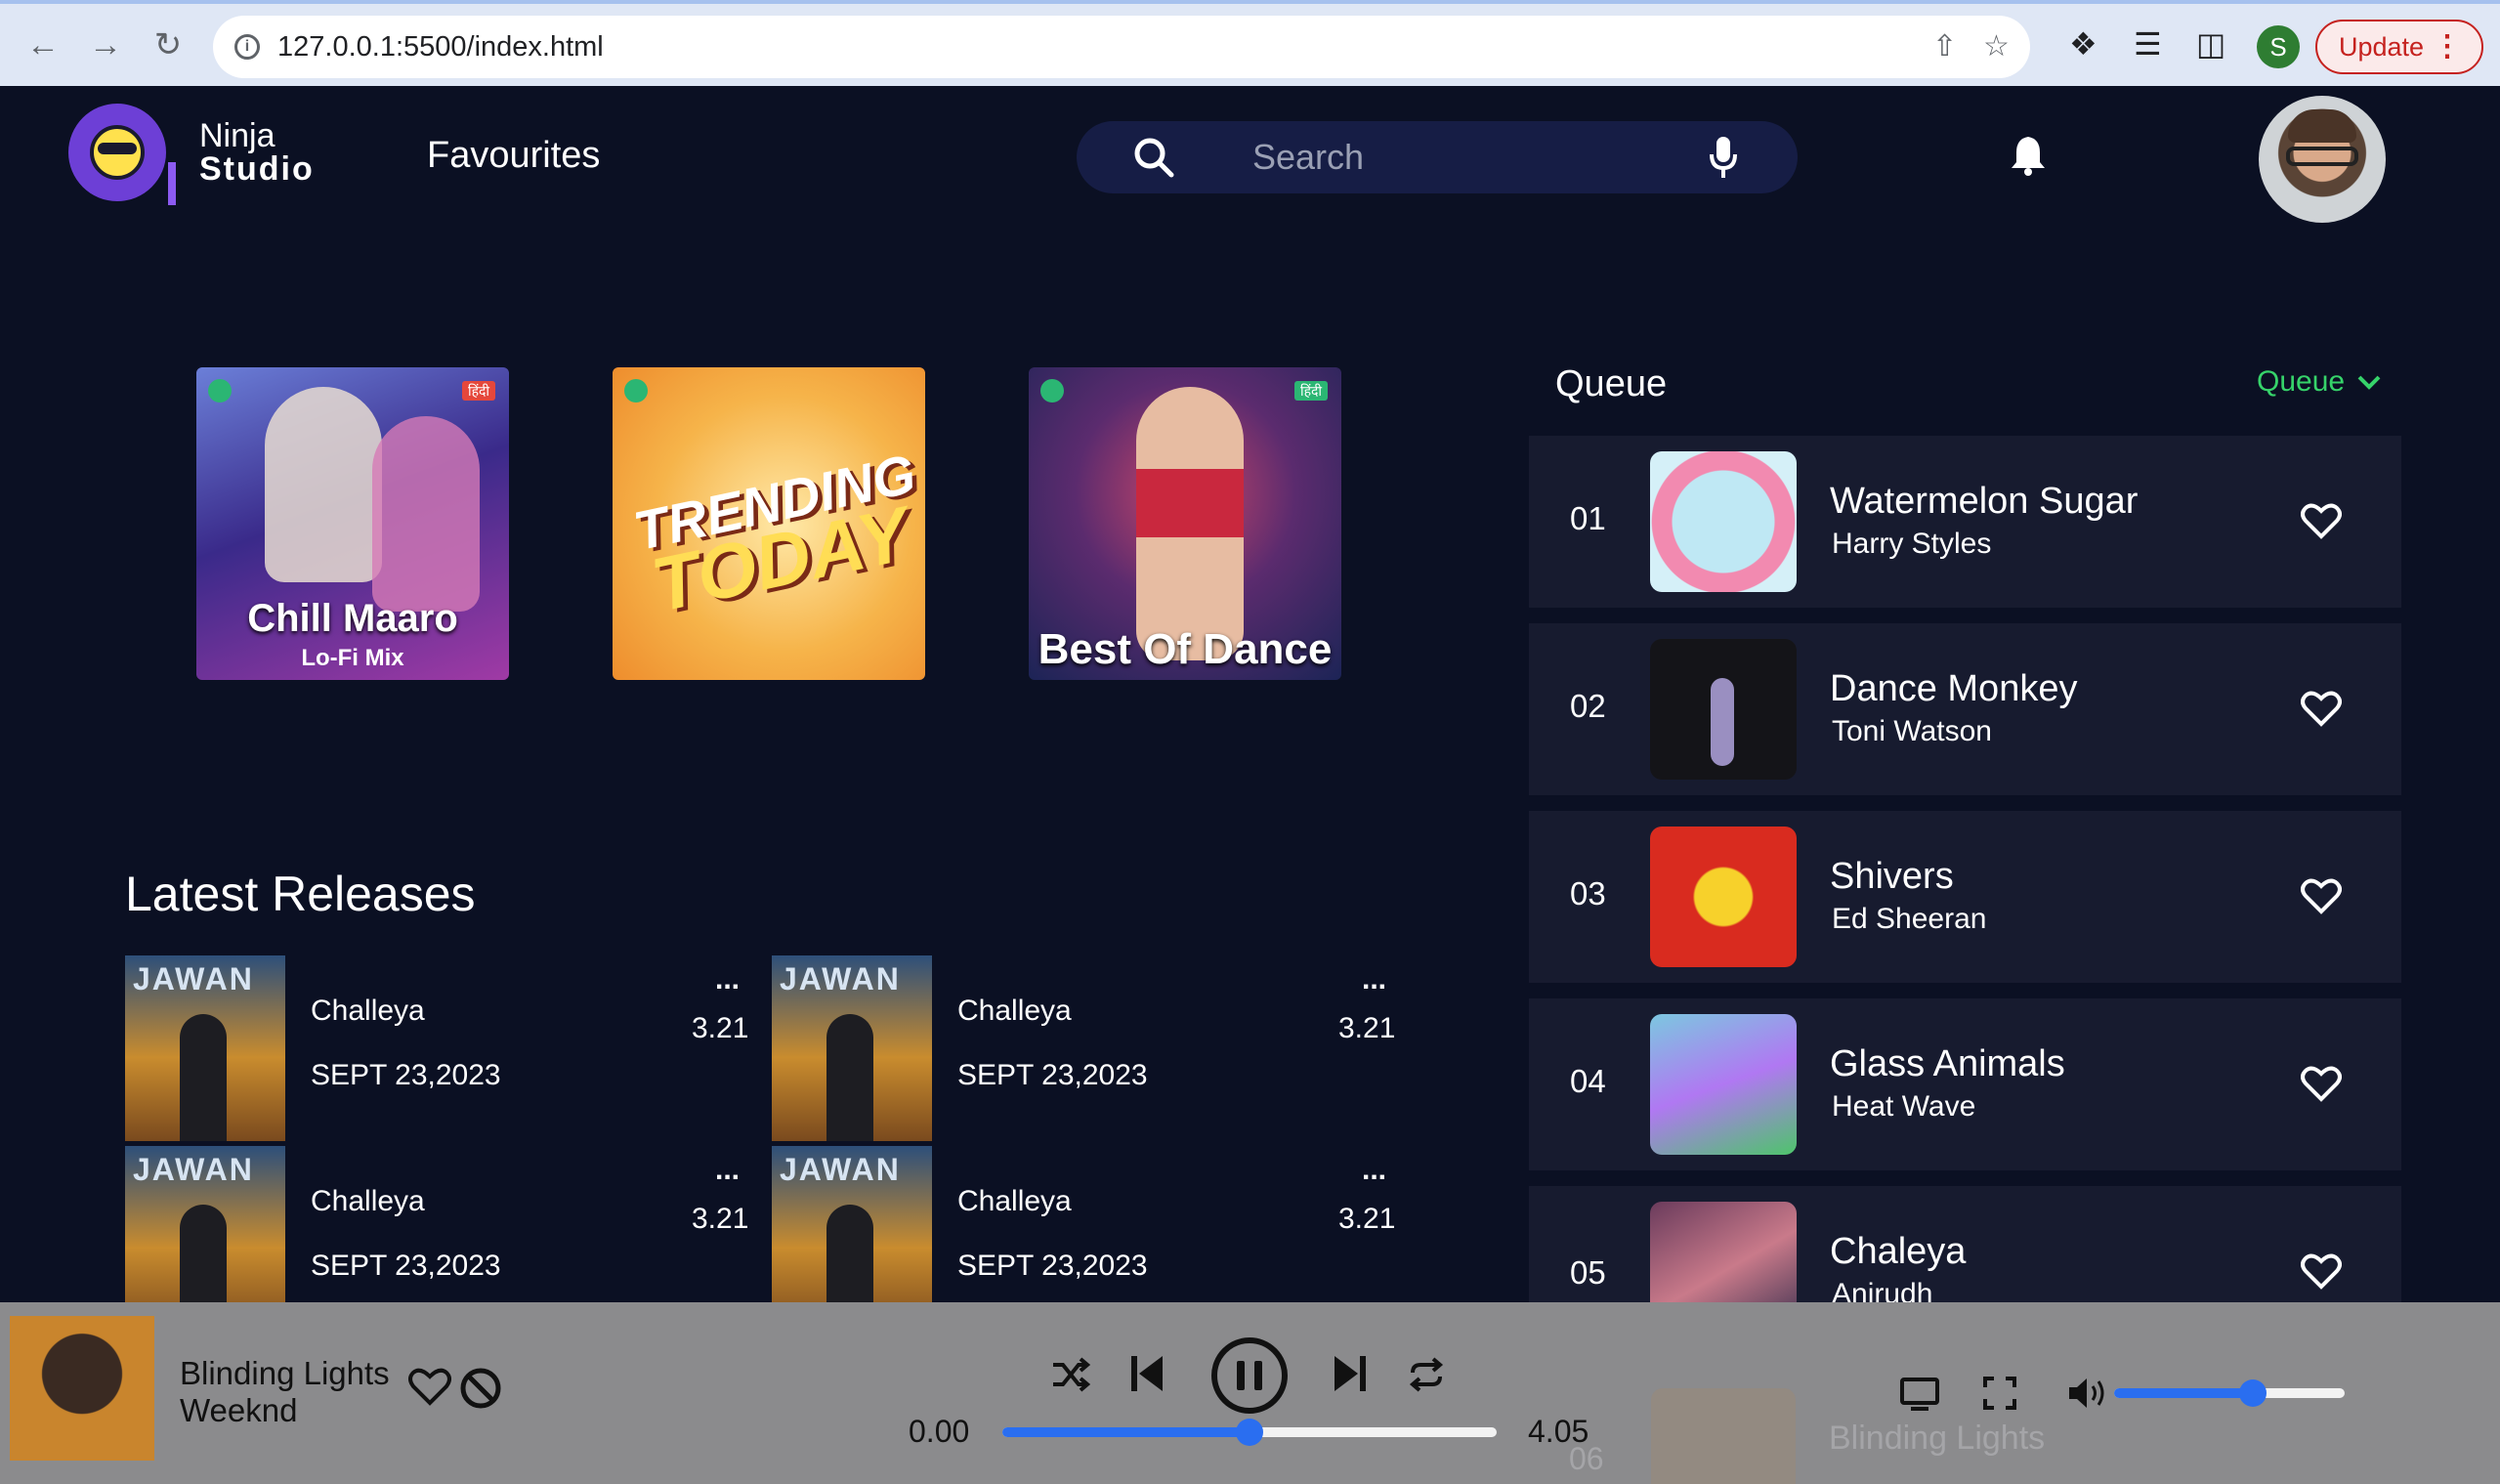  What do you see at coordinates (2319, 382) in the screenshot?
I see `queue-dropdown: Queue` at bounding box center [2319, 382].